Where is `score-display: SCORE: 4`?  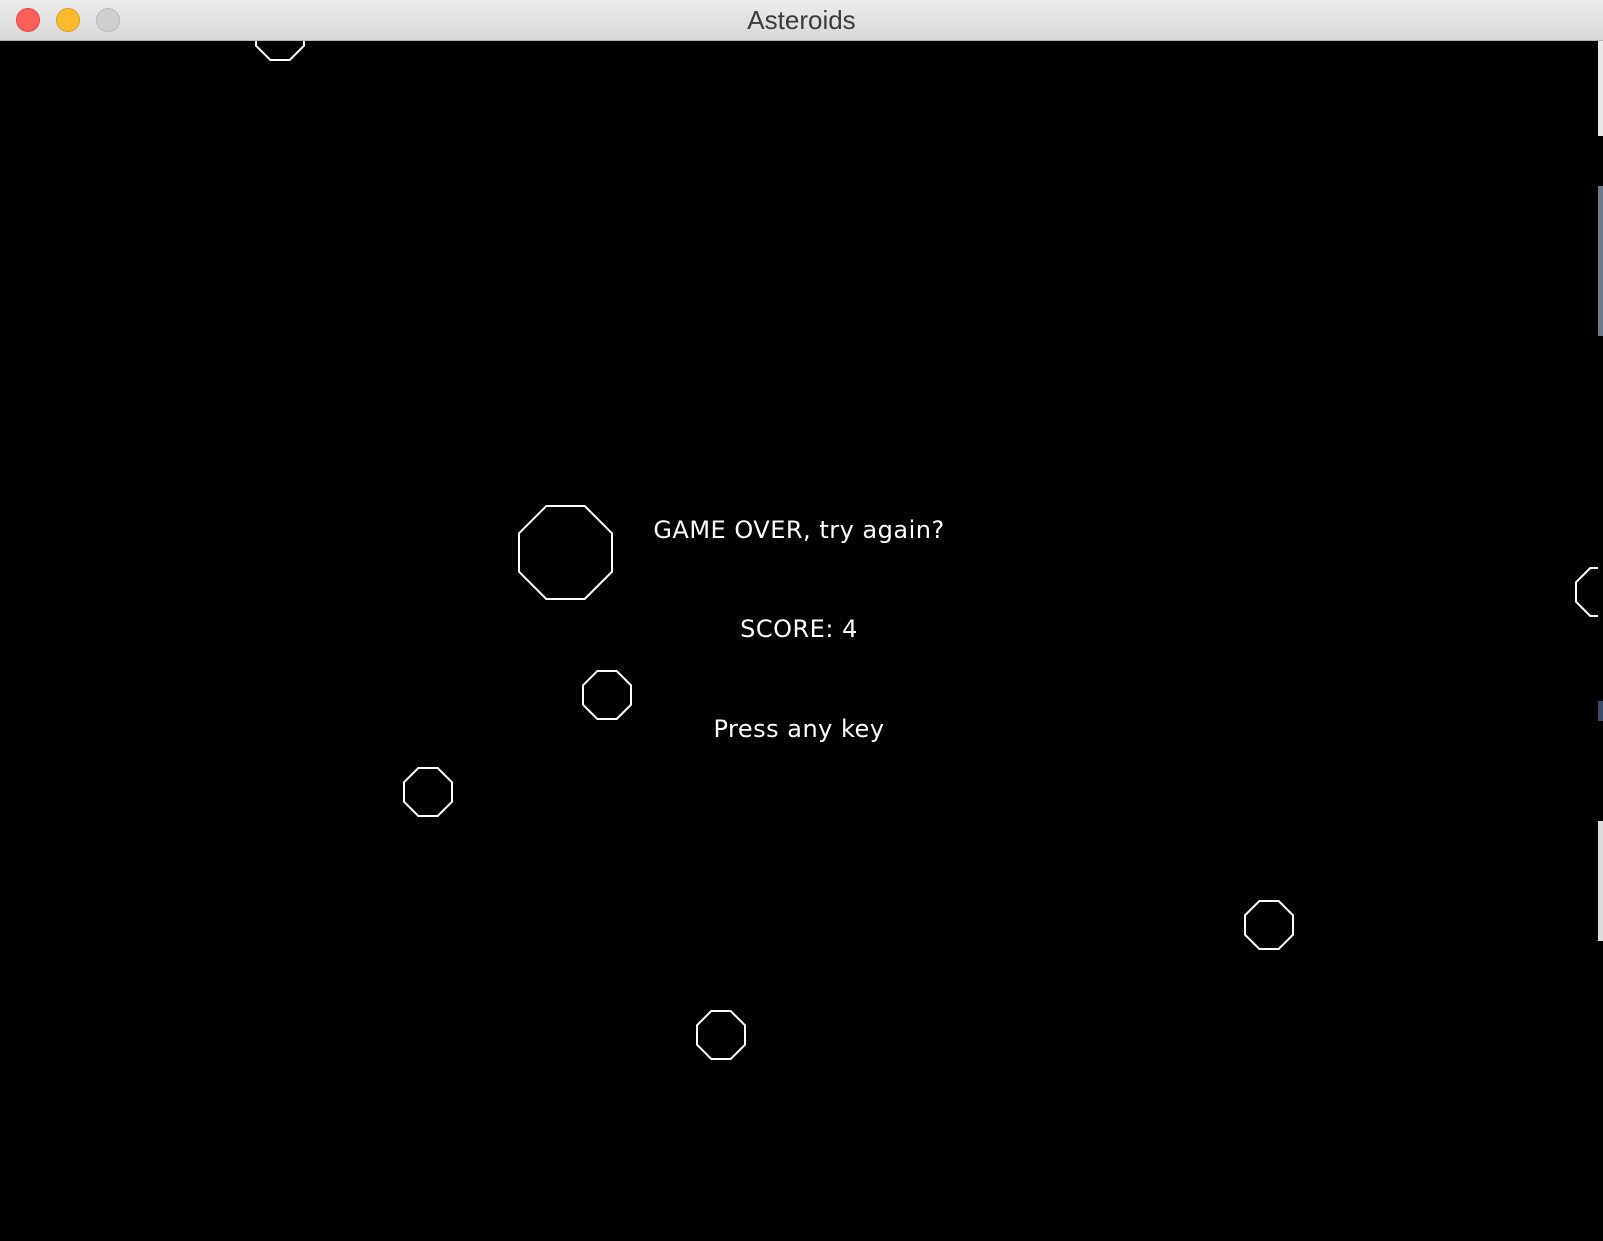 score-display: SCORE: 4 is located at coordinates (799, 629).